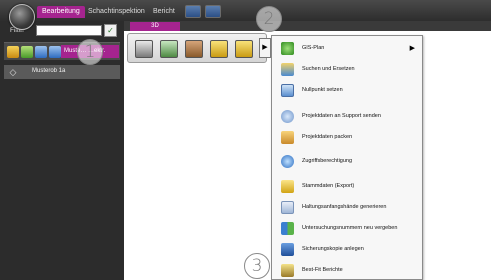 This screenshot has height=280, width=491. I want to click on menu-item-label: Nullpunkt setzen, so click(322, 90).